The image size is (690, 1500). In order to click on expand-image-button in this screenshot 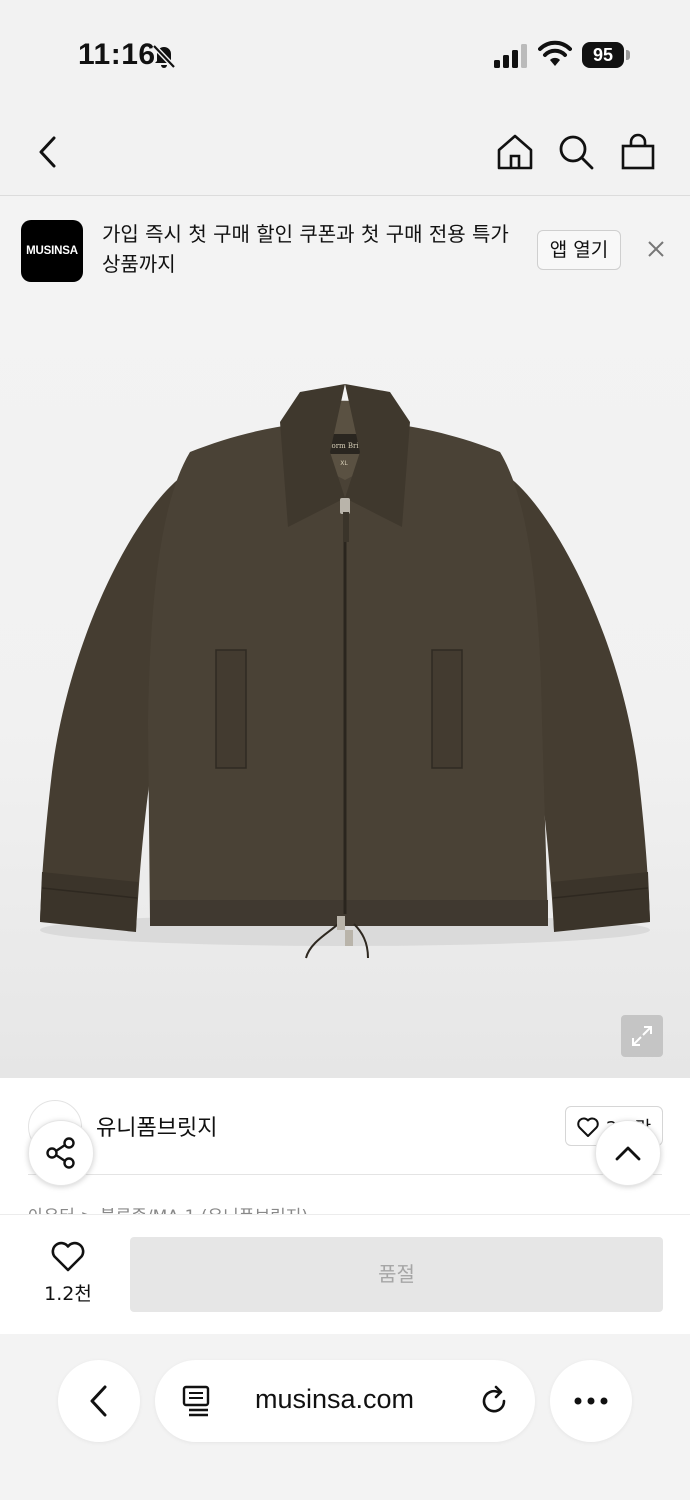, I will do `click(642, 1036)`.